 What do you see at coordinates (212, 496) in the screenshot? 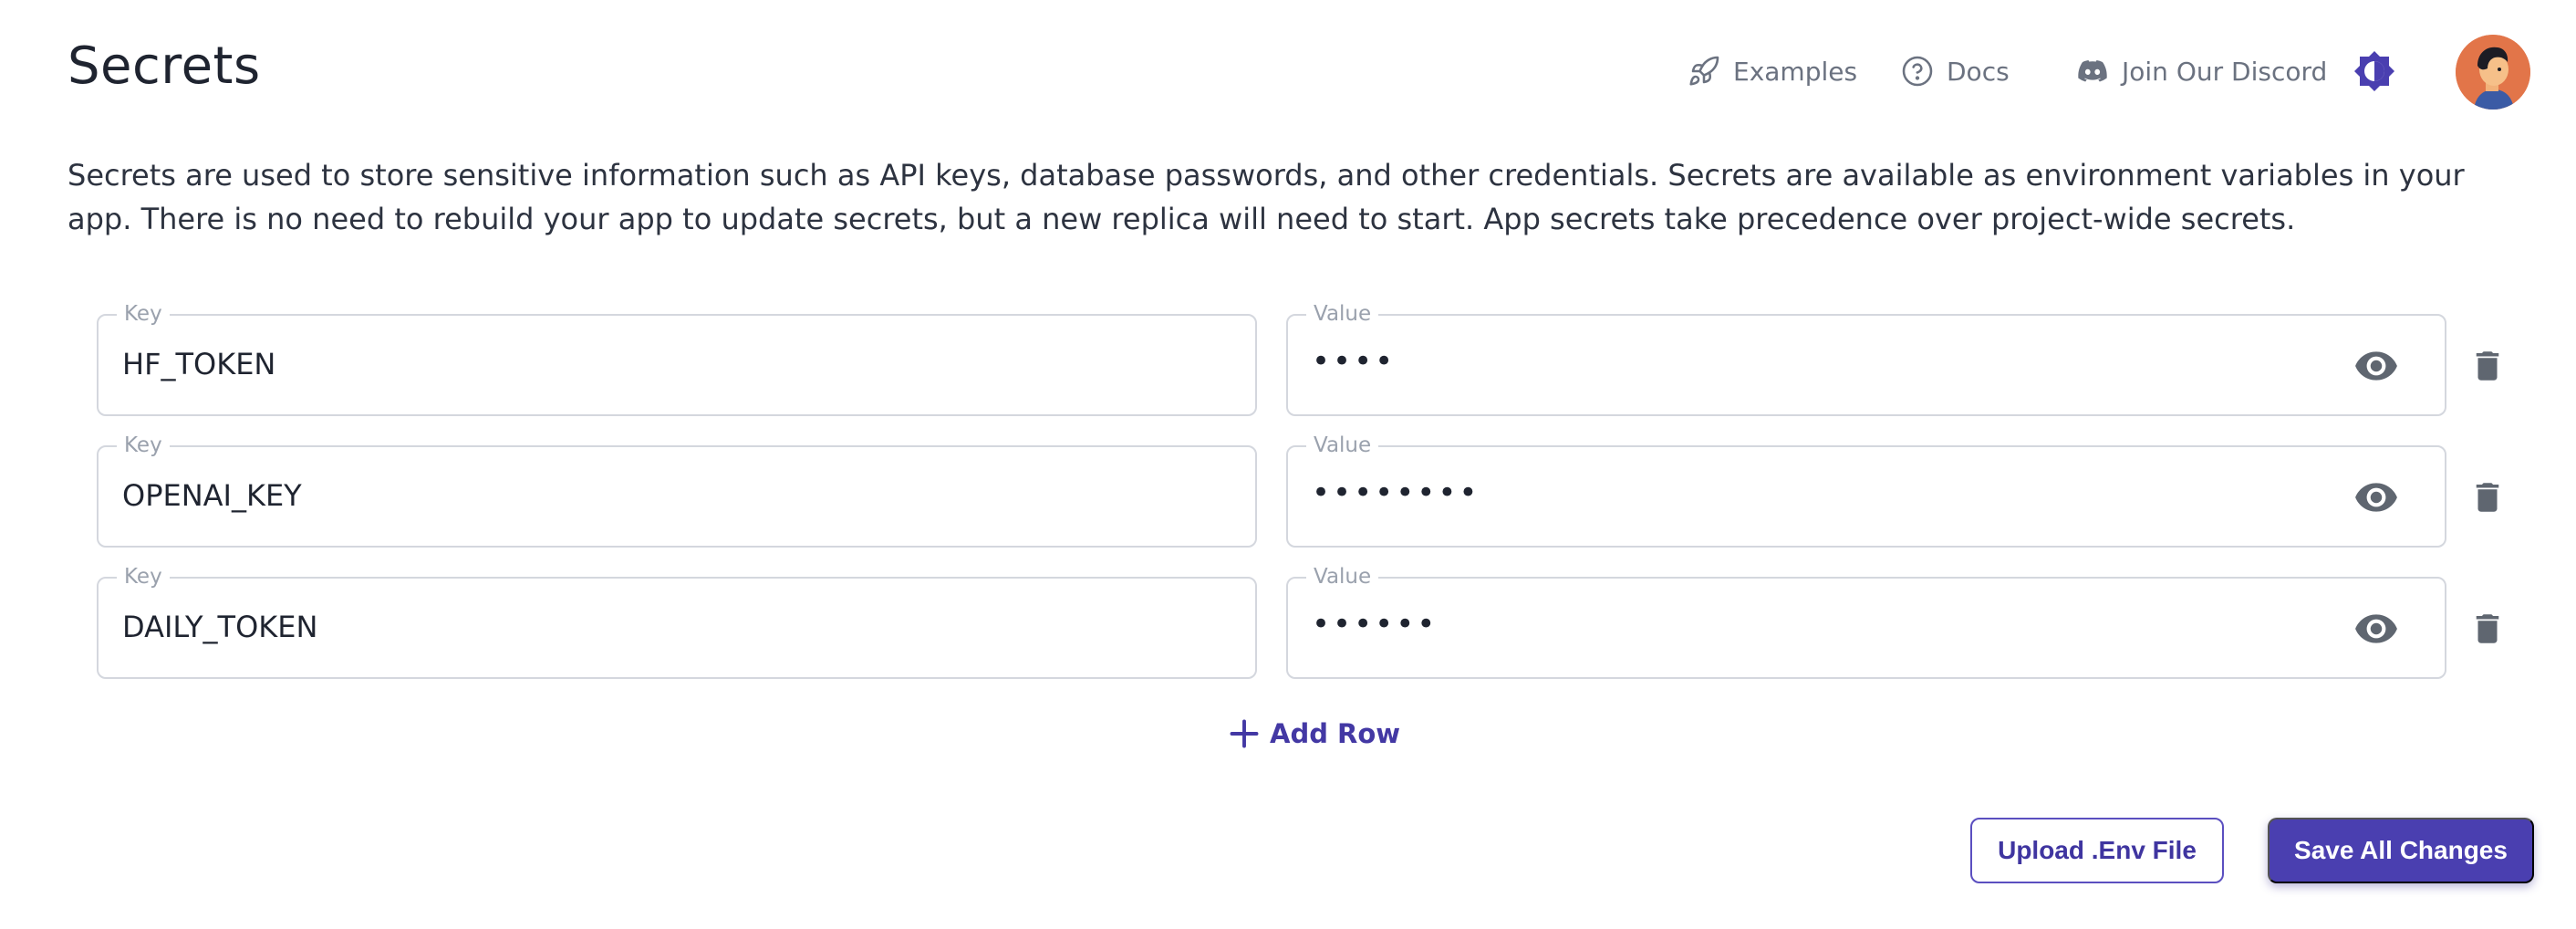
I see `secret-key-input: OPENAI_KEY` at bounding box center [212, 496].